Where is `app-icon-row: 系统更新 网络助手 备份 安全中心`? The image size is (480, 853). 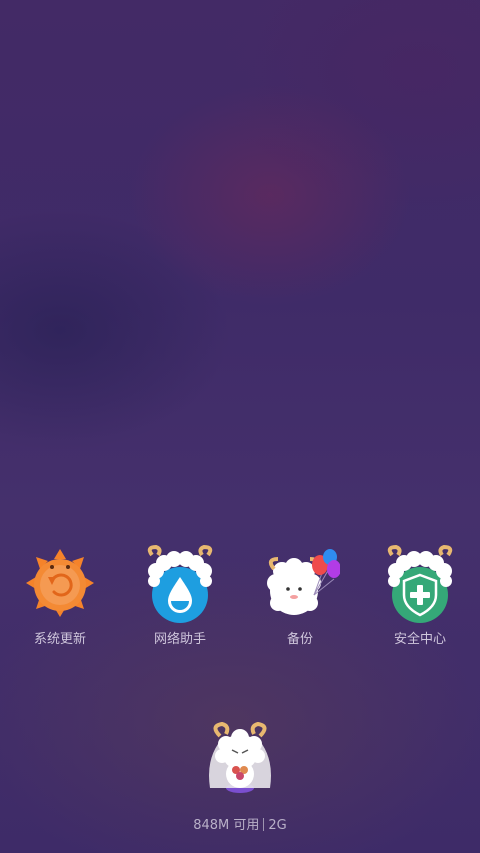 app-icon-row: 系统更新 网络助手 备份 安全中心 is located at coordinates (240, 600).